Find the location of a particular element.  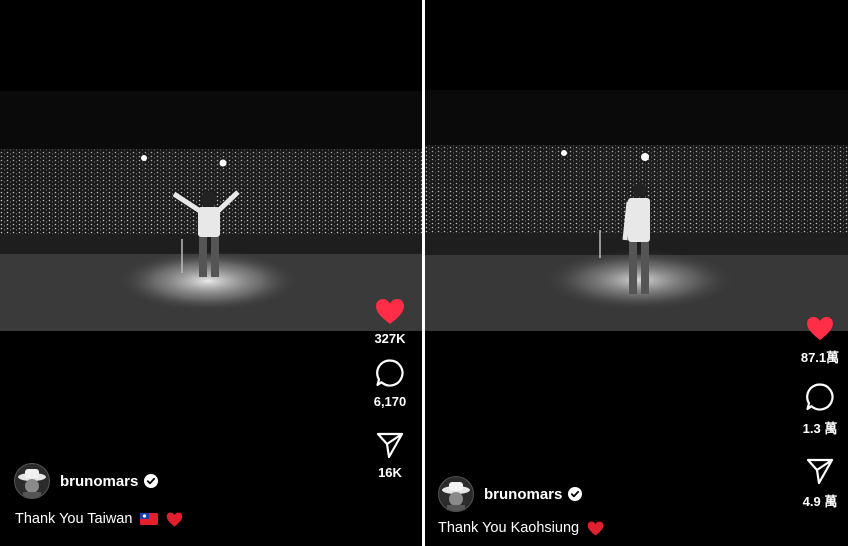

caption: Thank You Kaohsiung is located at coordinates (521, 528).